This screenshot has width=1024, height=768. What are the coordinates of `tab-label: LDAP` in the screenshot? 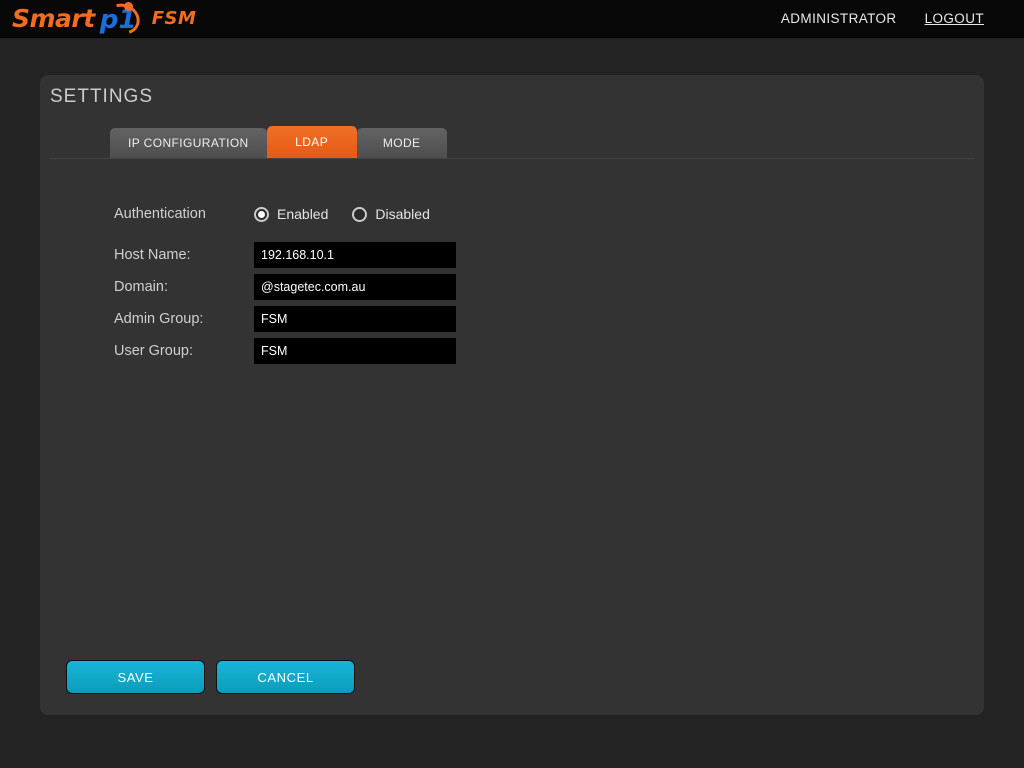 It's located at (312, 142).